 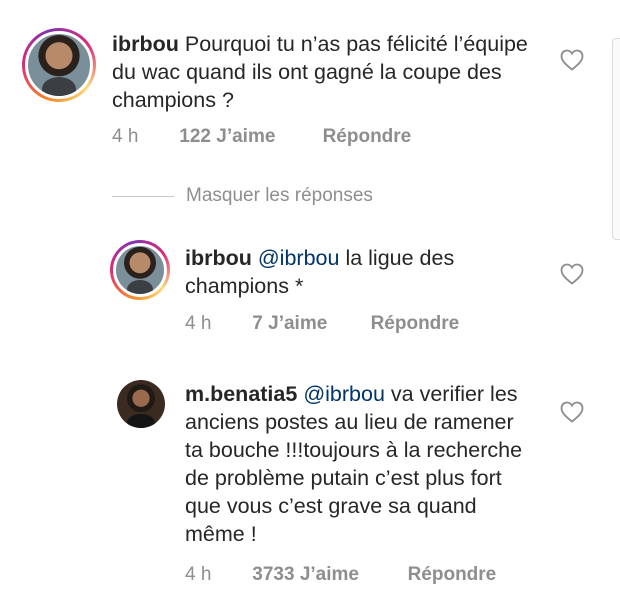 I want to click on scrollbar, so click(x=616, y=139).